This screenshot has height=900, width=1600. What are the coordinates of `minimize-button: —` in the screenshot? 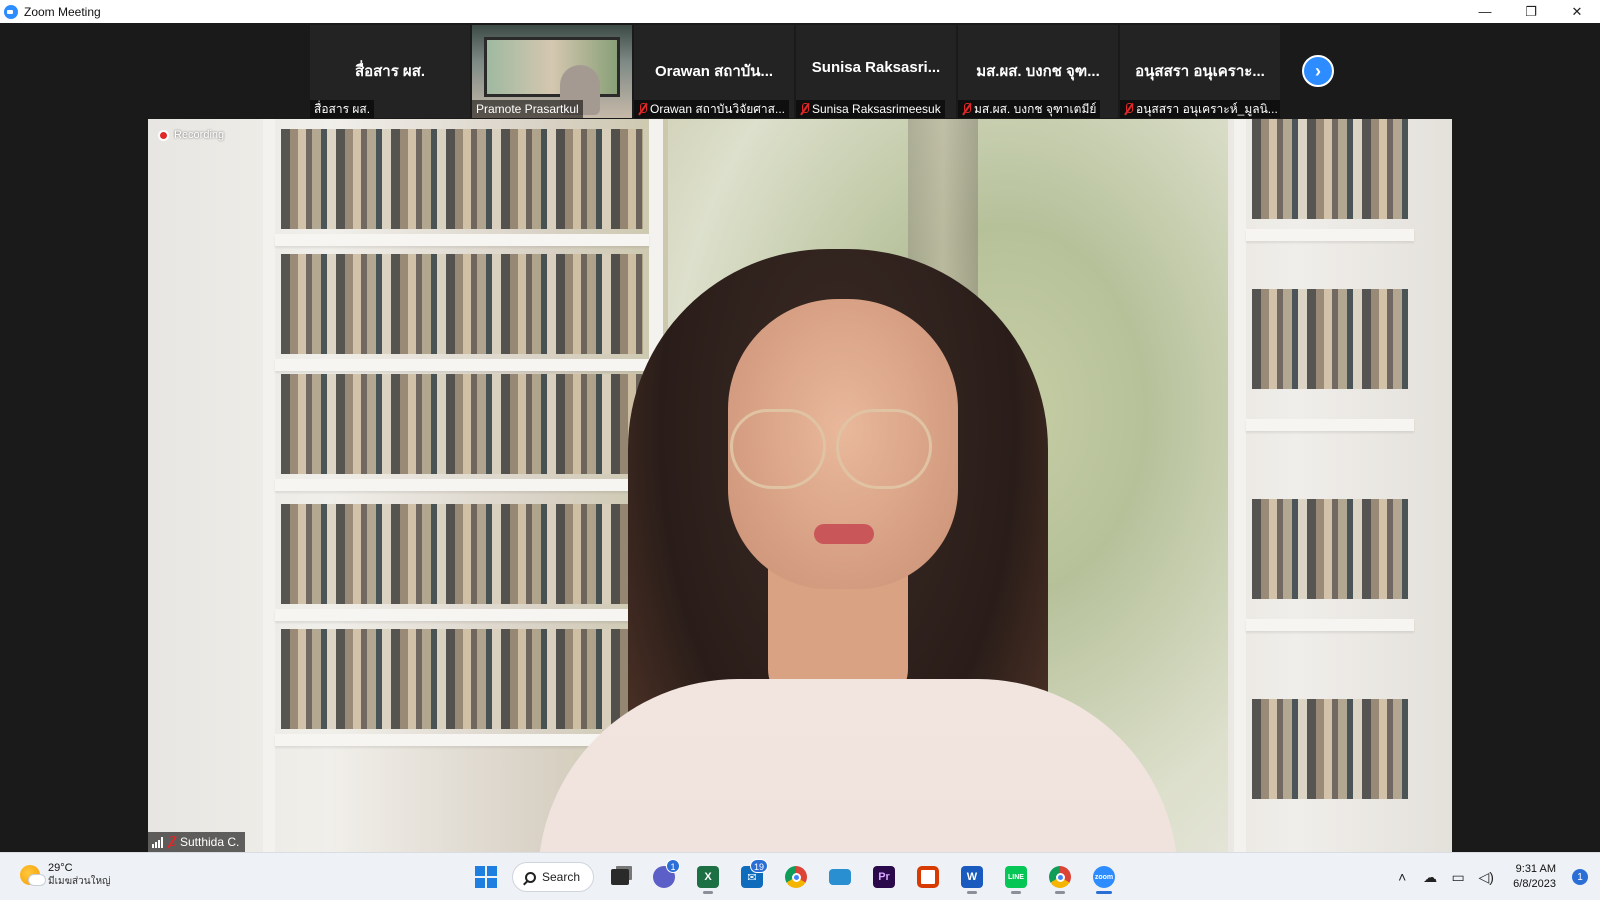 It's located at (1485, 11).